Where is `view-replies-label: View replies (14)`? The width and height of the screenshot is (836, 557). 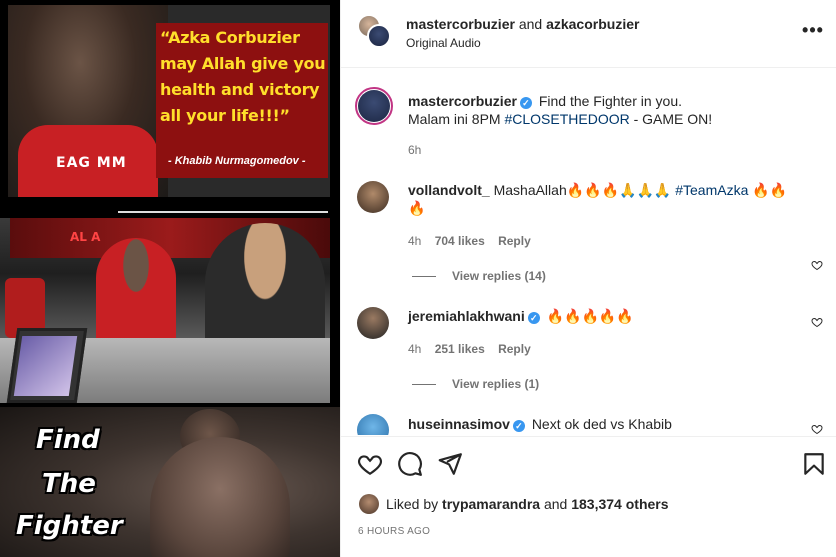
view-replies-label: View replies (14) is located at coordinates (499, 276).